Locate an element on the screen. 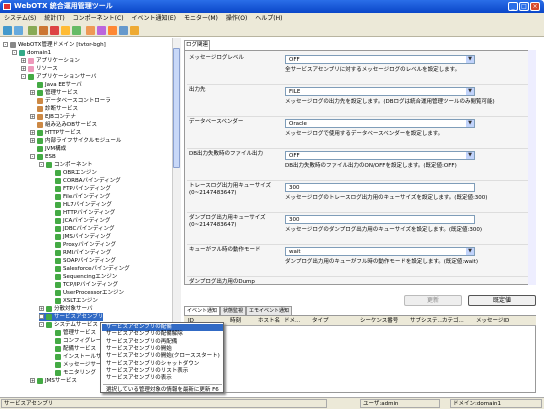 Image resolution: width=544 pixels, height=409 pixels. tree-item: JVM構成 is located at coordinates (48, 149).